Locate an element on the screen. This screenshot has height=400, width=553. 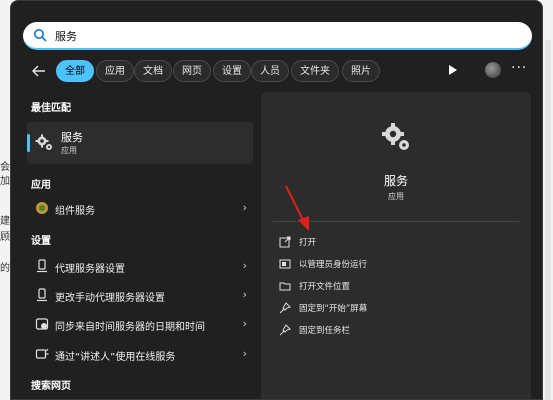
settings-item-label: 通过“讲述人”使用在线服务 is located at coordinates (115, 357).